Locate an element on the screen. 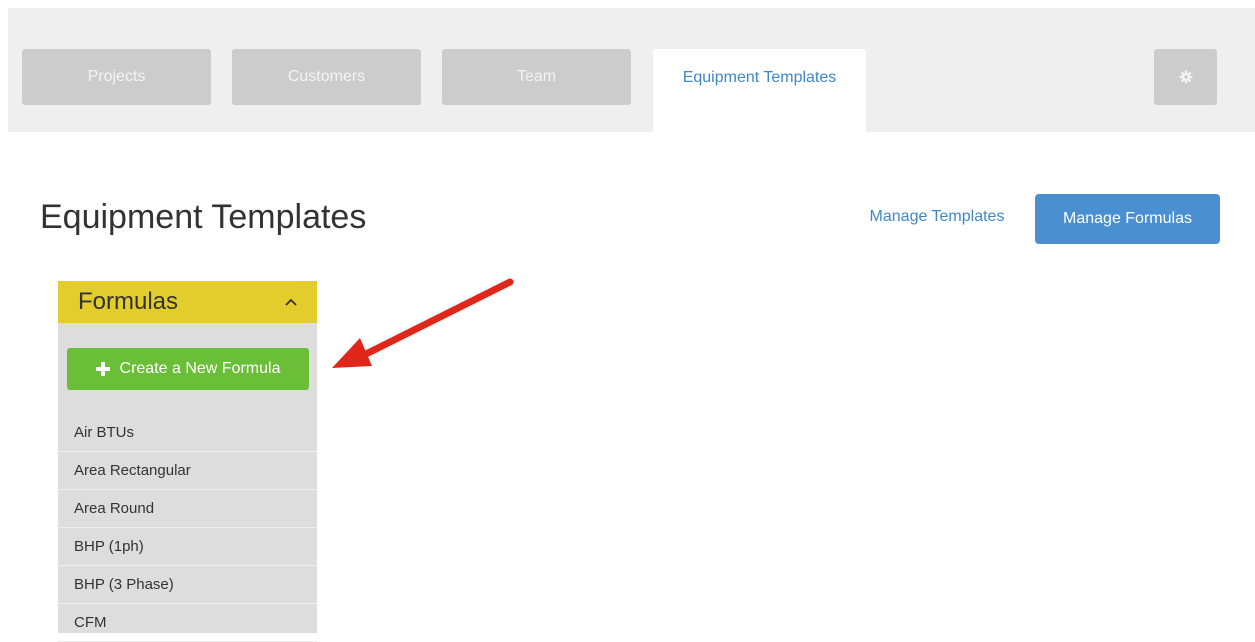 This screenshot has height=642, width=1255. tab-projects-label: Projects is located at coordinates (116, 76).